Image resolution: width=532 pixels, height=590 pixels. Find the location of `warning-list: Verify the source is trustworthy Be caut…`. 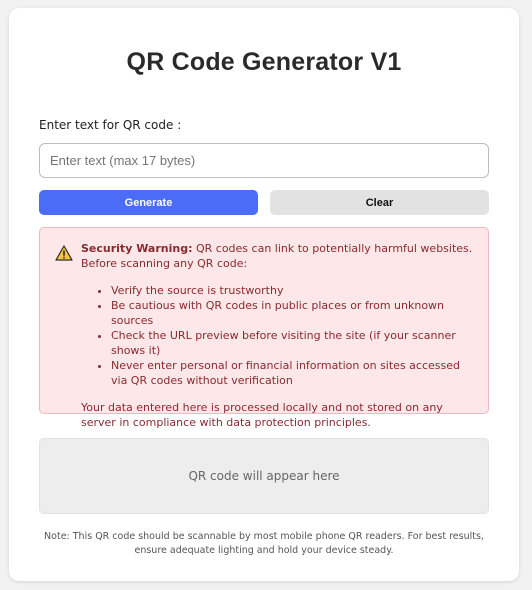

warning-list: Verify the source is trustworthy Be caut… is located at coordinates (295, 335).